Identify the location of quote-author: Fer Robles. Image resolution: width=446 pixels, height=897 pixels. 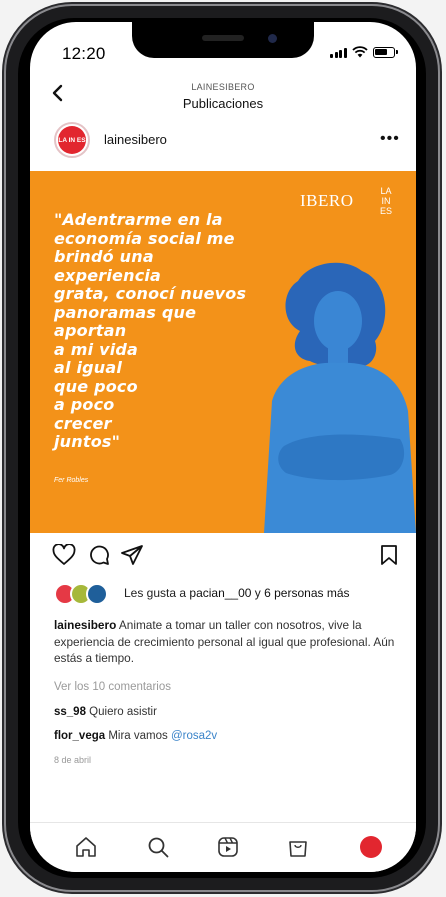
(71, 480).